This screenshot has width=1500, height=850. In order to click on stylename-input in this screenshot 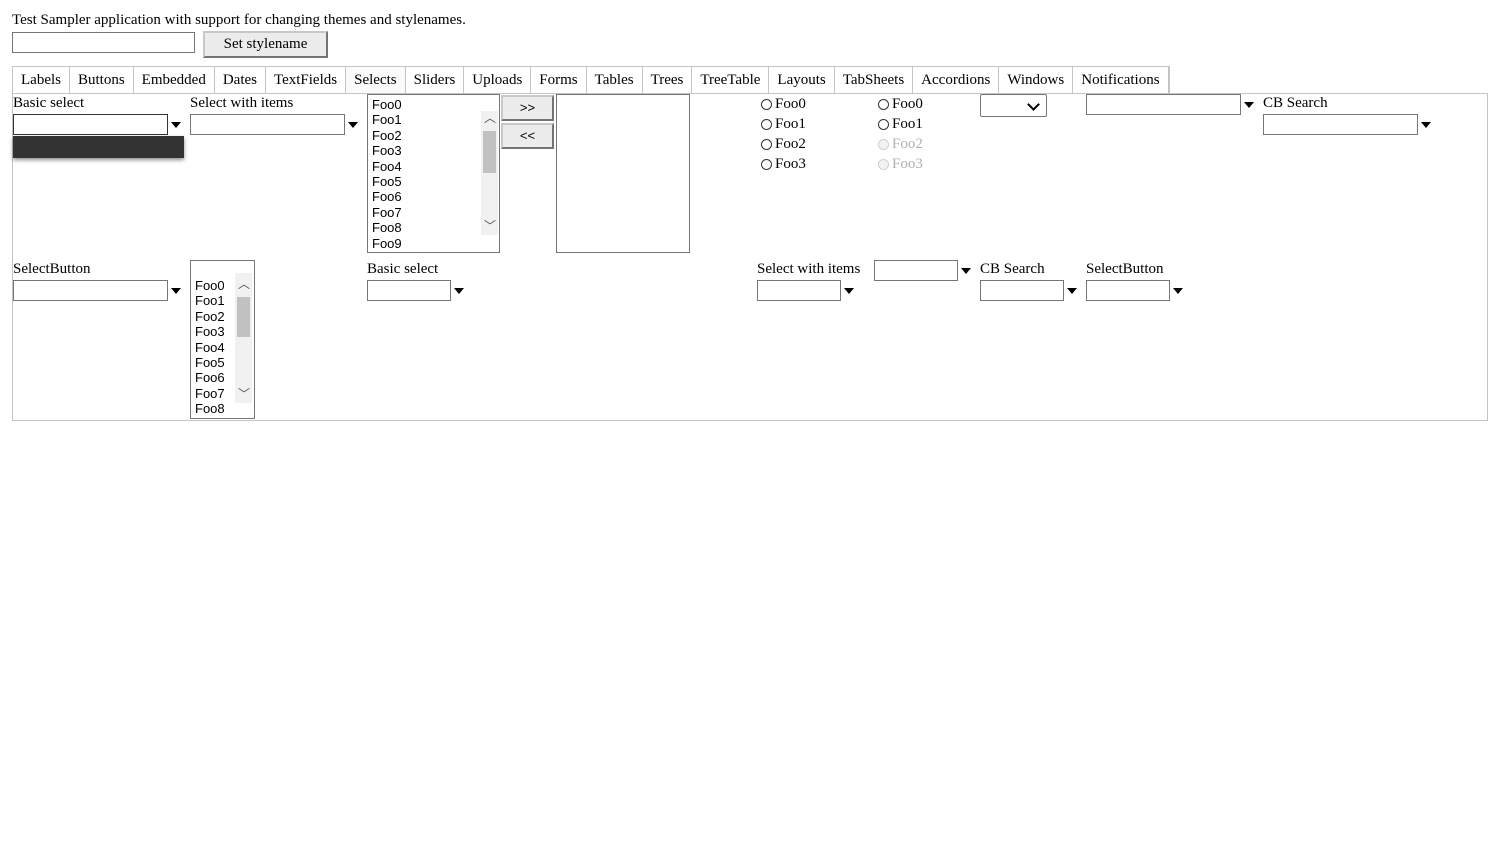, I will do `click(103, 42)`.